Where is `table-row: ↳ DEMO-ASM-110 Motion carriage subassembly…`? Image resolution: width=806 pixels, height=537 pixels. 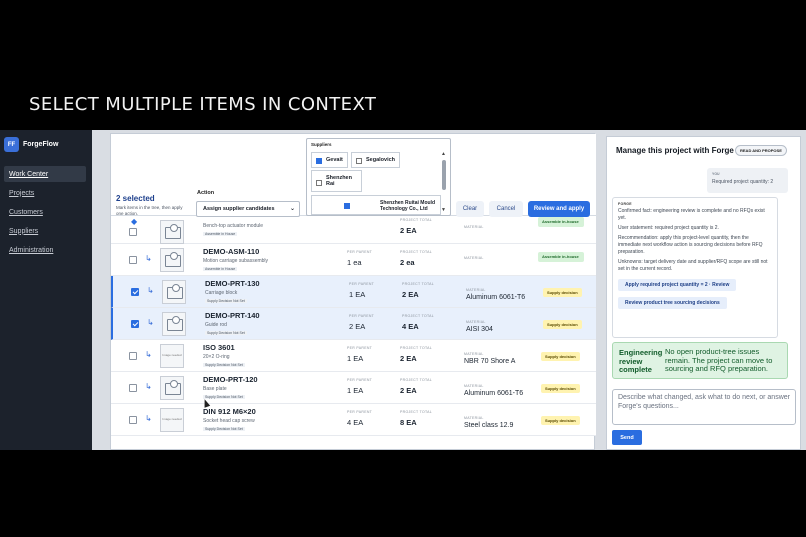
table-row: ↳ DEMO-ASM-110 Motion carriage subassembly… is located at coordinates (353, 260).